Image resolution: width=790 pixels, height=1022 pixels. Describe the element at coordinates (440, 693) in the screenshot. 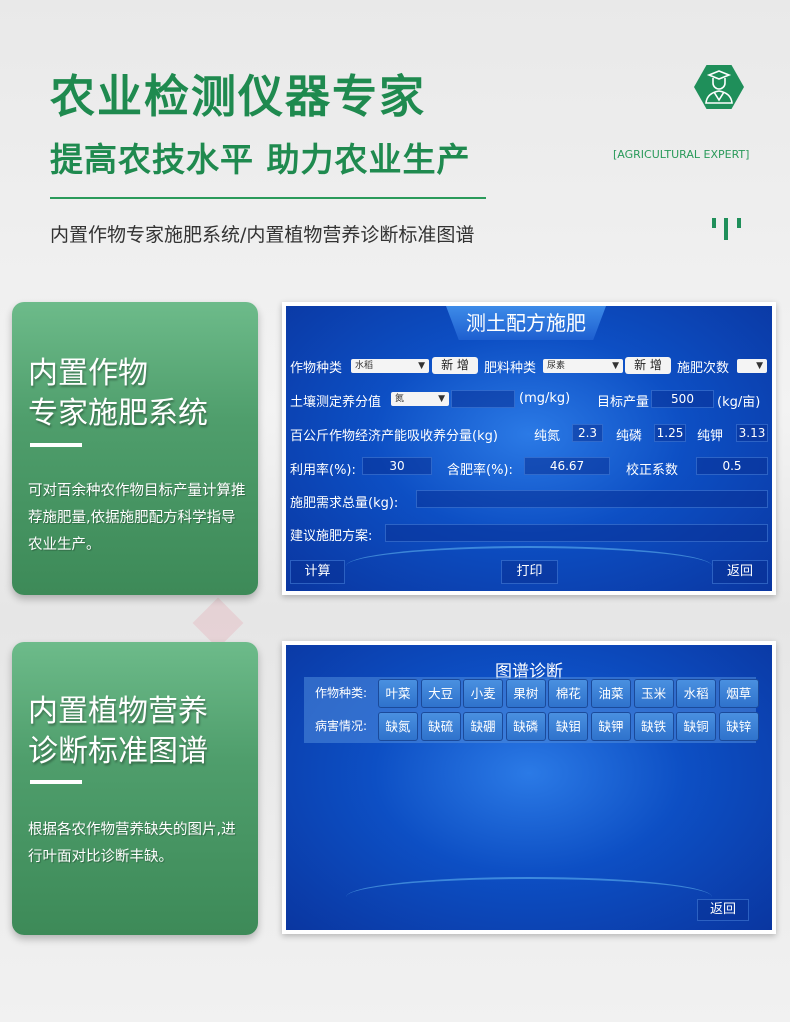

I see `crop-button: 大豆` at that location.